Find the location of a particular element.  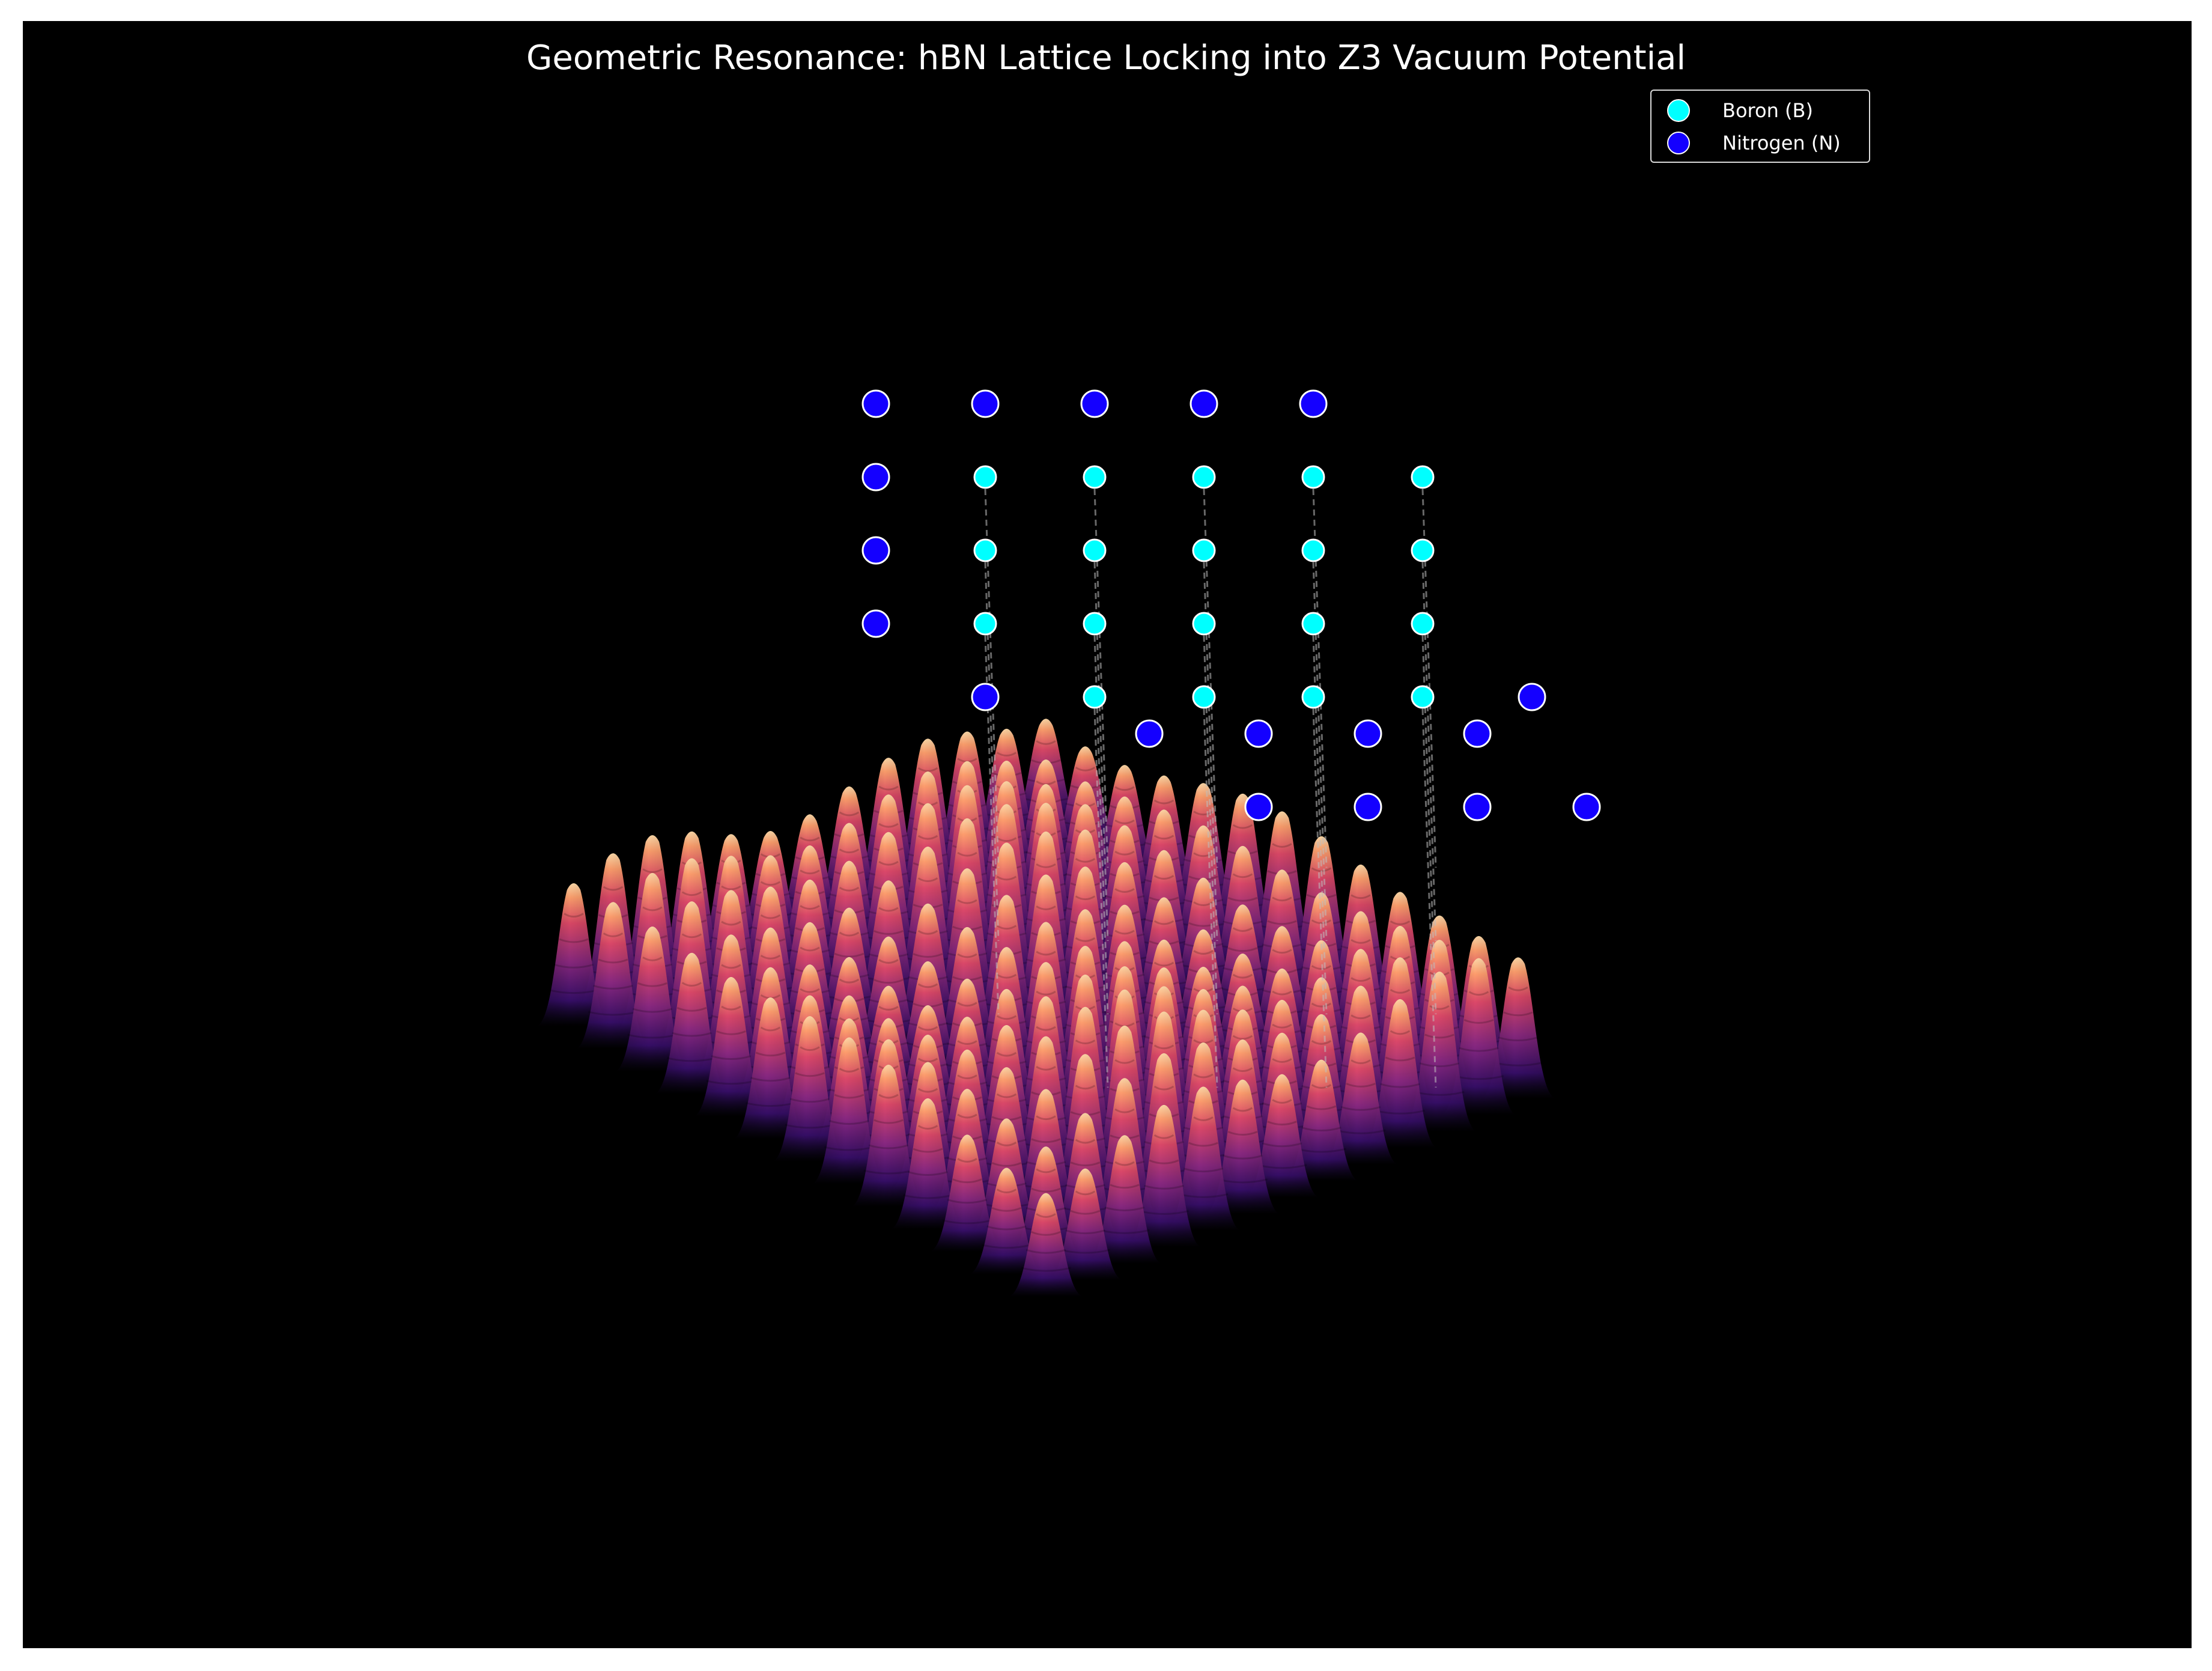

legend-item-boron: Boron (B) is located at coordinates (1760, 111).